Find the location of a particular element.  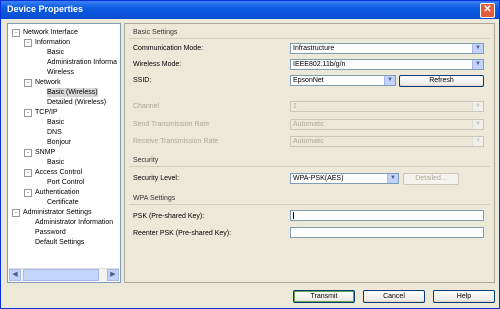

tree-item-label: Port Control is located at coordinates (66, 182).